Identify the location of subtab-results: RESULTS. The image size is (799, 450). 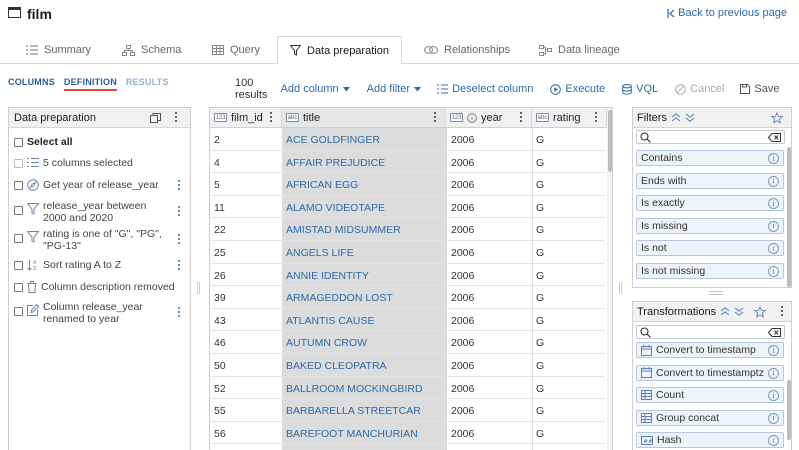
(147, 84).